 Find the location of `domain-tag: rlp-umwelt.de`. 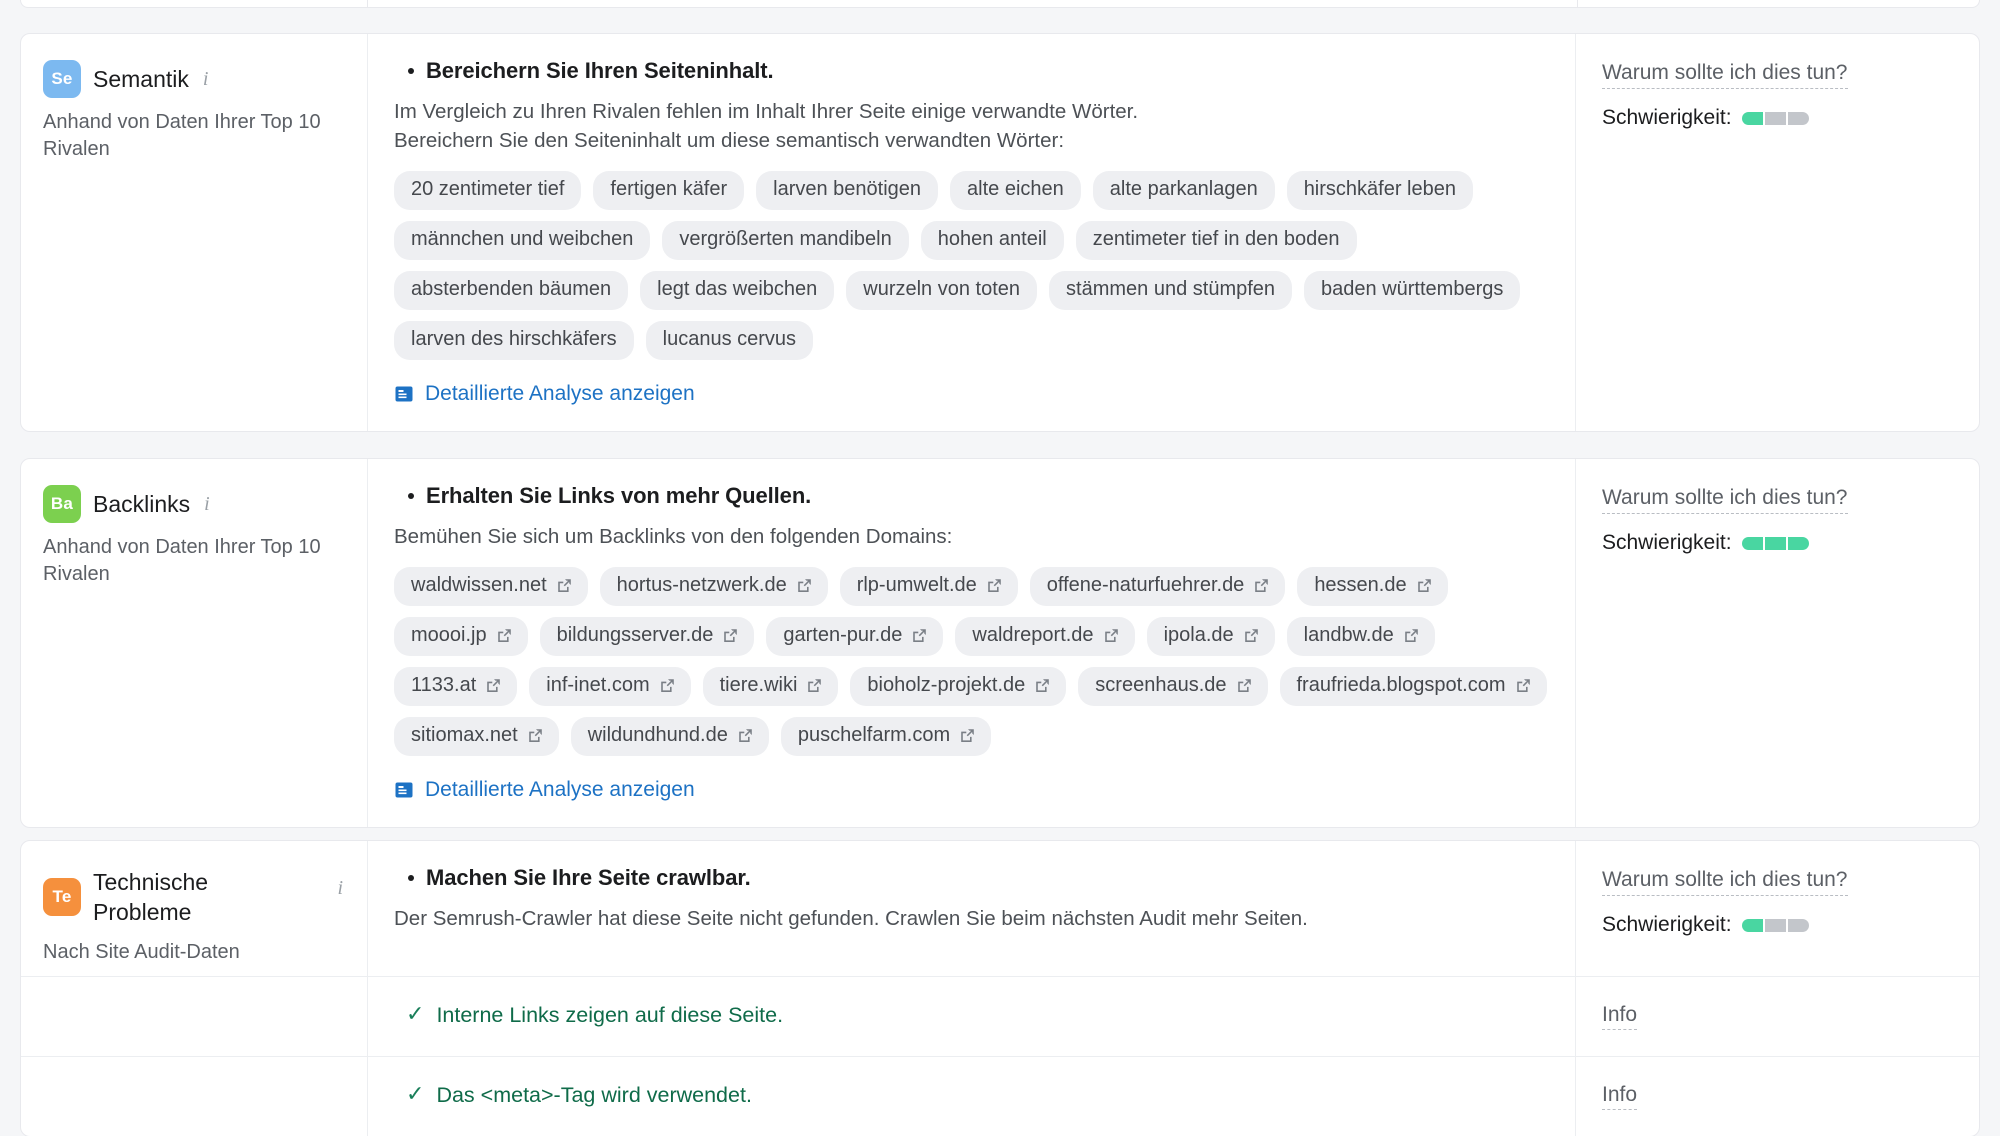

domain-tag: rlp-umwelt.de is located at coordinates (928, 587).